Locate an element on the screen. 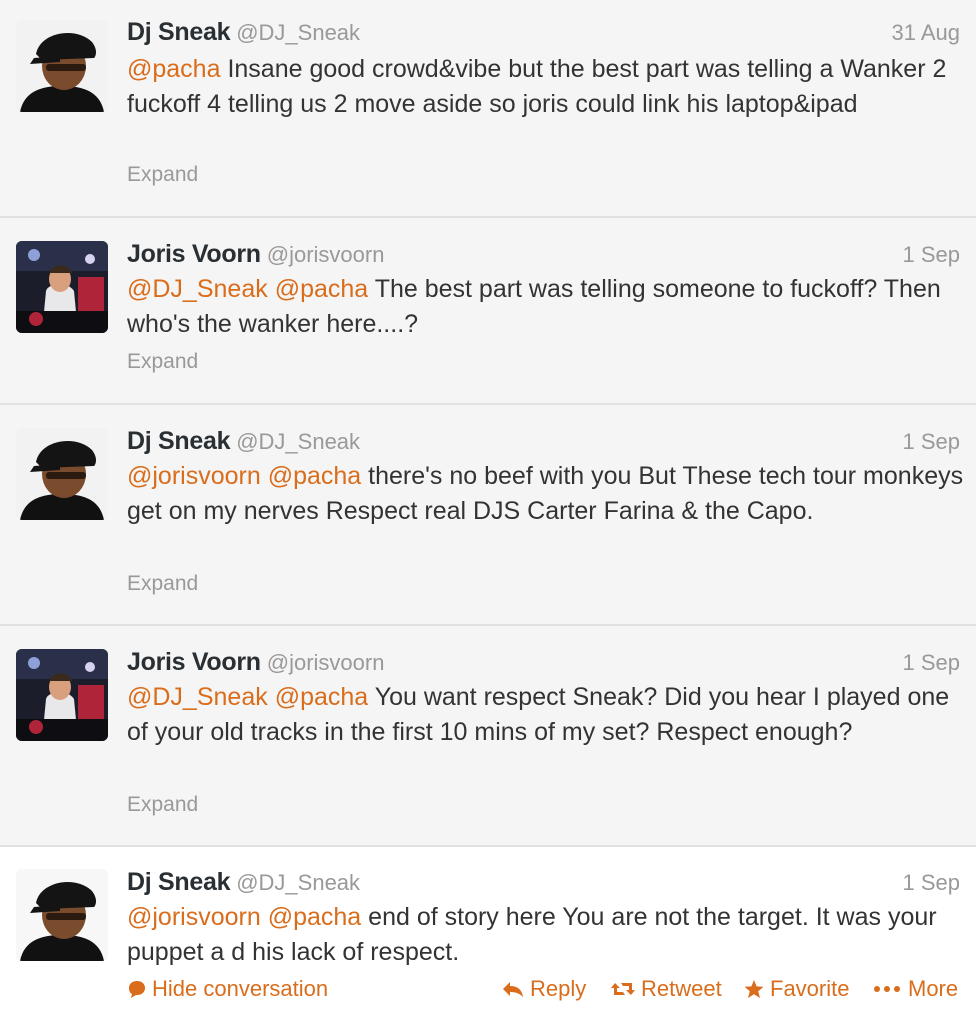 This screenshot has width=976, height=1024. reply-label: Reply is located at coordinates (558, 988).